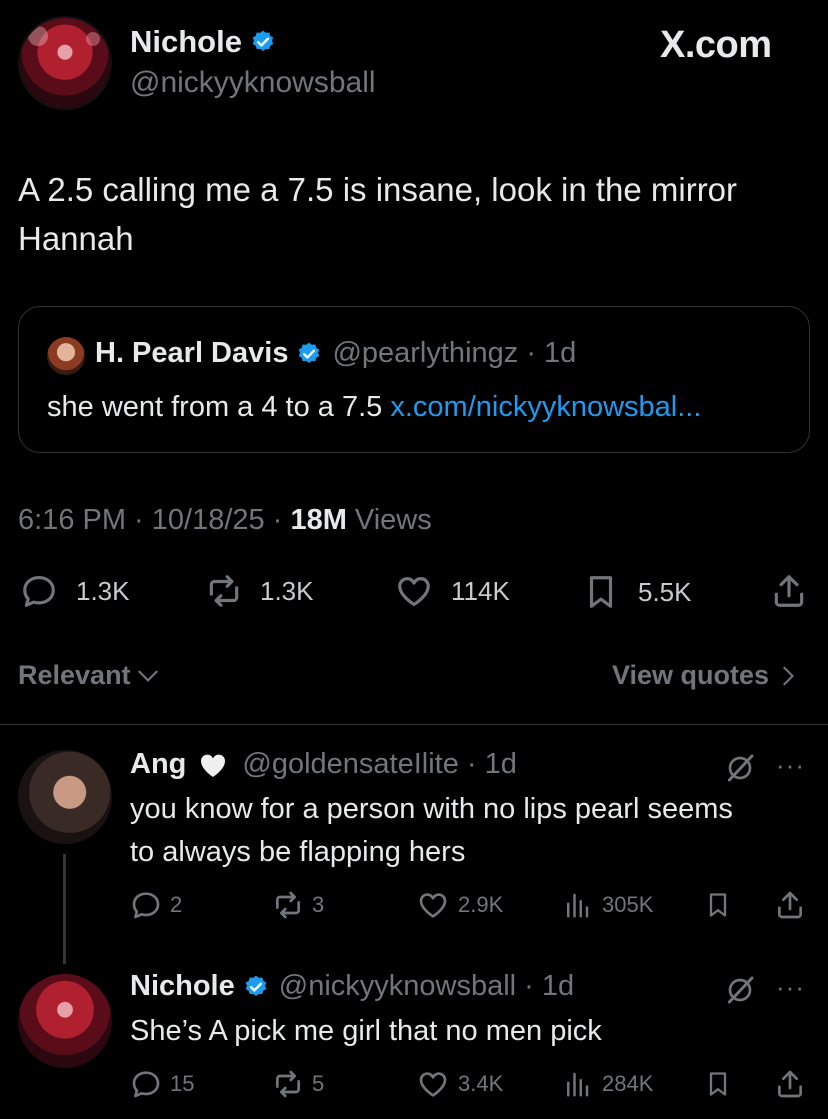 This screenshot has width=828, height=1119. I want to click on site-watermark: X.com, so click(716, 45).